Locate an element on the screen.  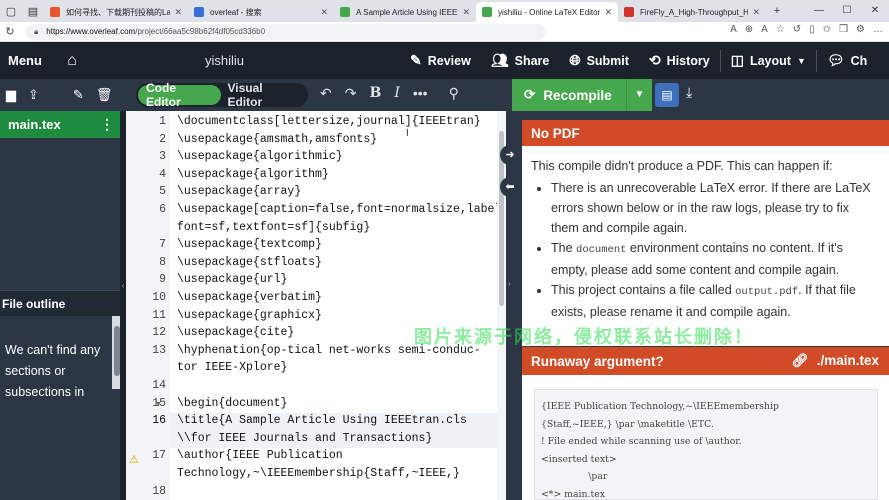
fold-chevron-icon: ▼ is located at coordinates (158, 404).